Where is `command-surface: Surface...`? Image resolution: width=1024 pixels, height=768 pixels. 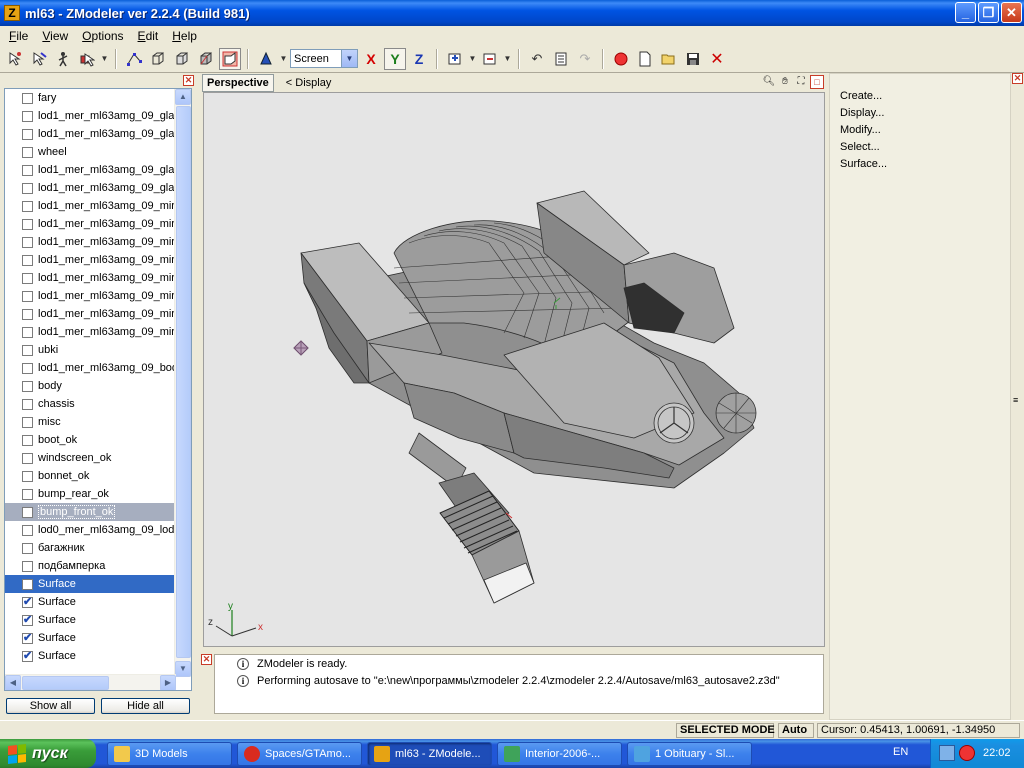
command-surface: Surface... is located at coordinates (863, 164).